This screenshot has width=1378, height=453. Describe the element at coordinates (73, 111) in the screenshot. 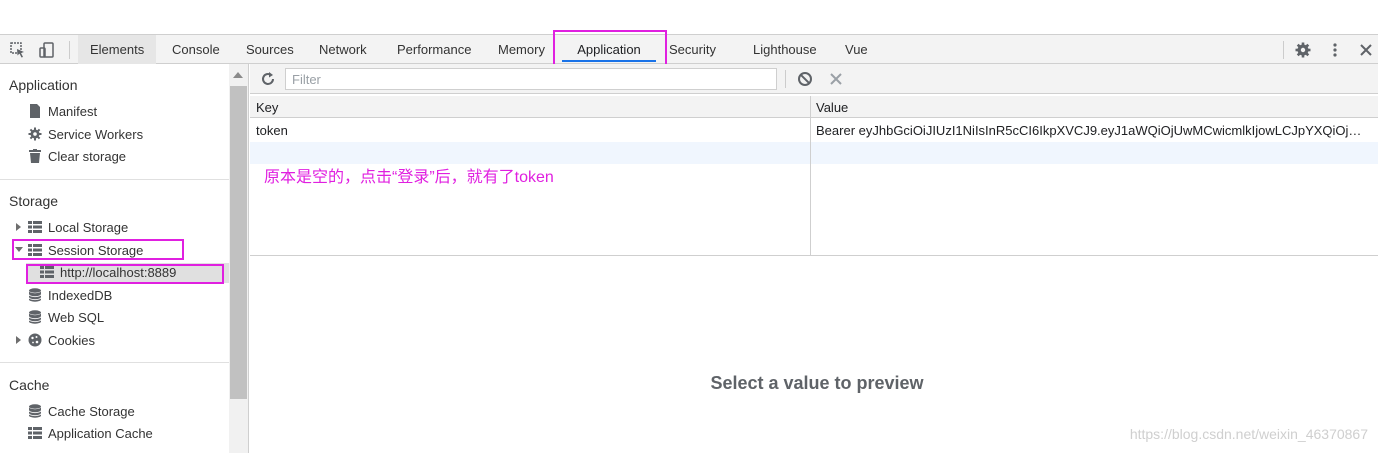

I see `sidebar-item-label: Manifest` at that location.